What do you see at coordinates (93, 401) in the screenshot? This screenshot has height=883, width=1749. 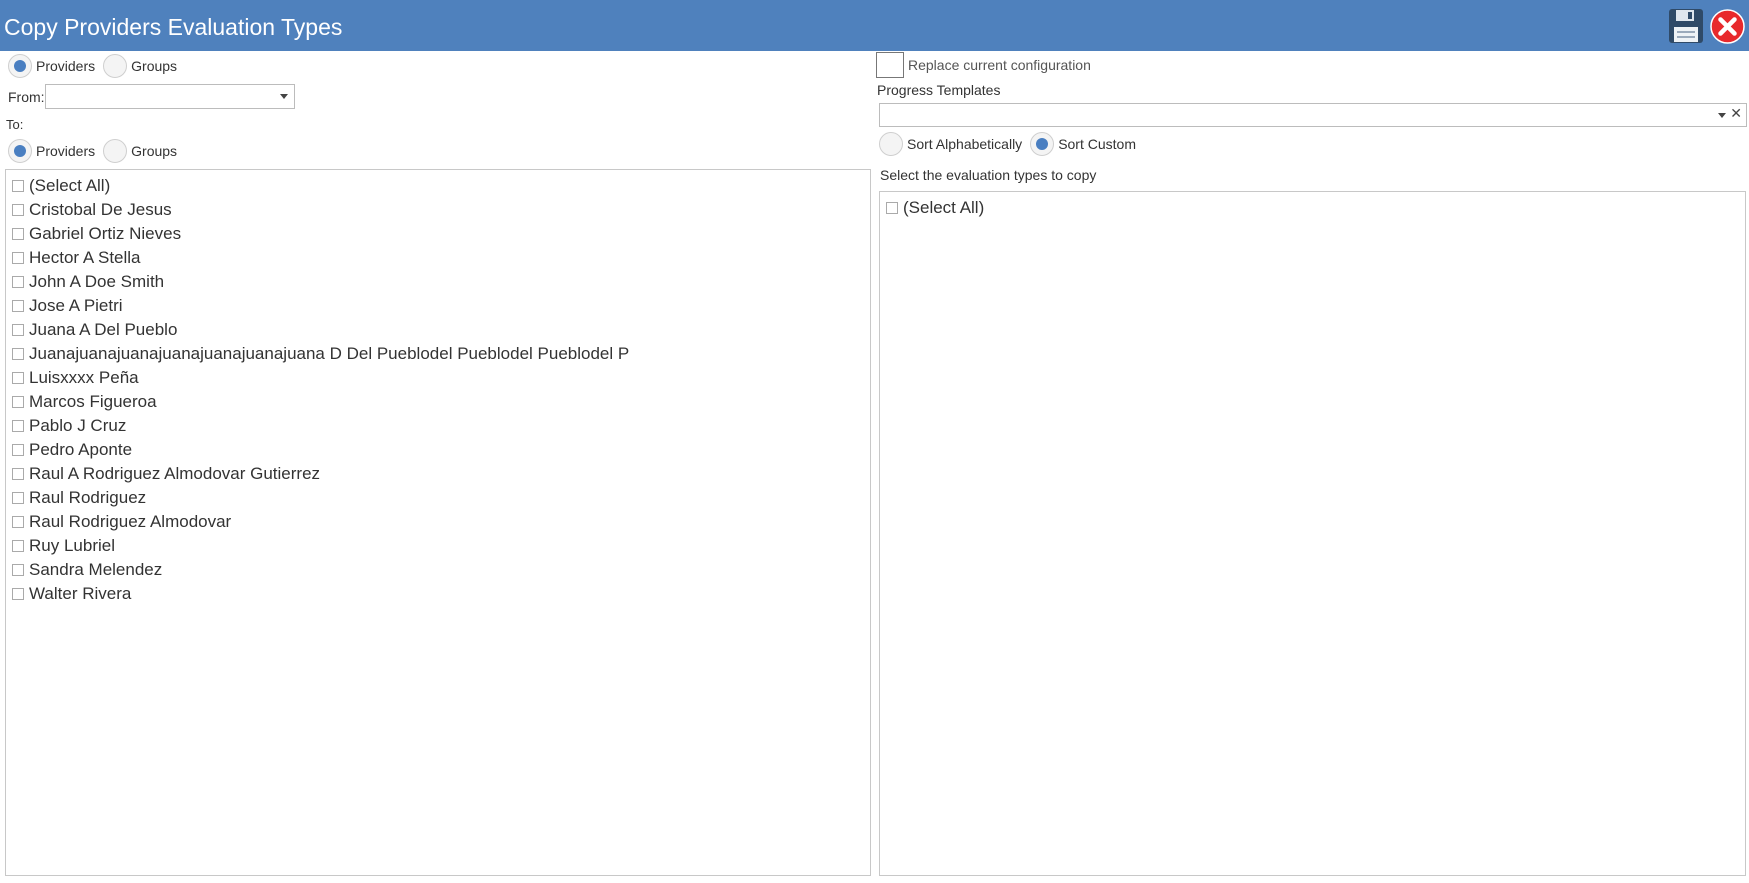 I see `list-item-label: Marcos Figueroa` at bounding box center [93, 401].